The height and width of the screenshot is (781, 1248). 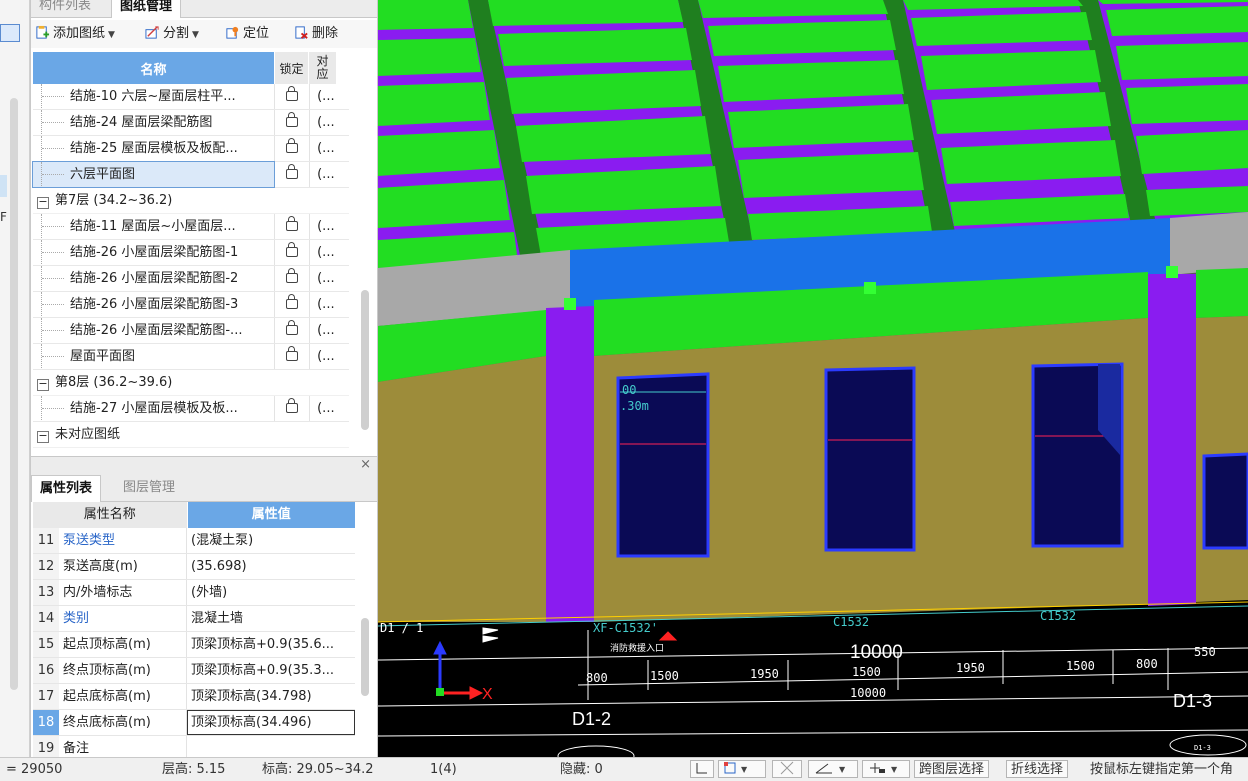 I want to click on property-row: 13 内/外墙标志 (外墙), so click(x=194, y=593).